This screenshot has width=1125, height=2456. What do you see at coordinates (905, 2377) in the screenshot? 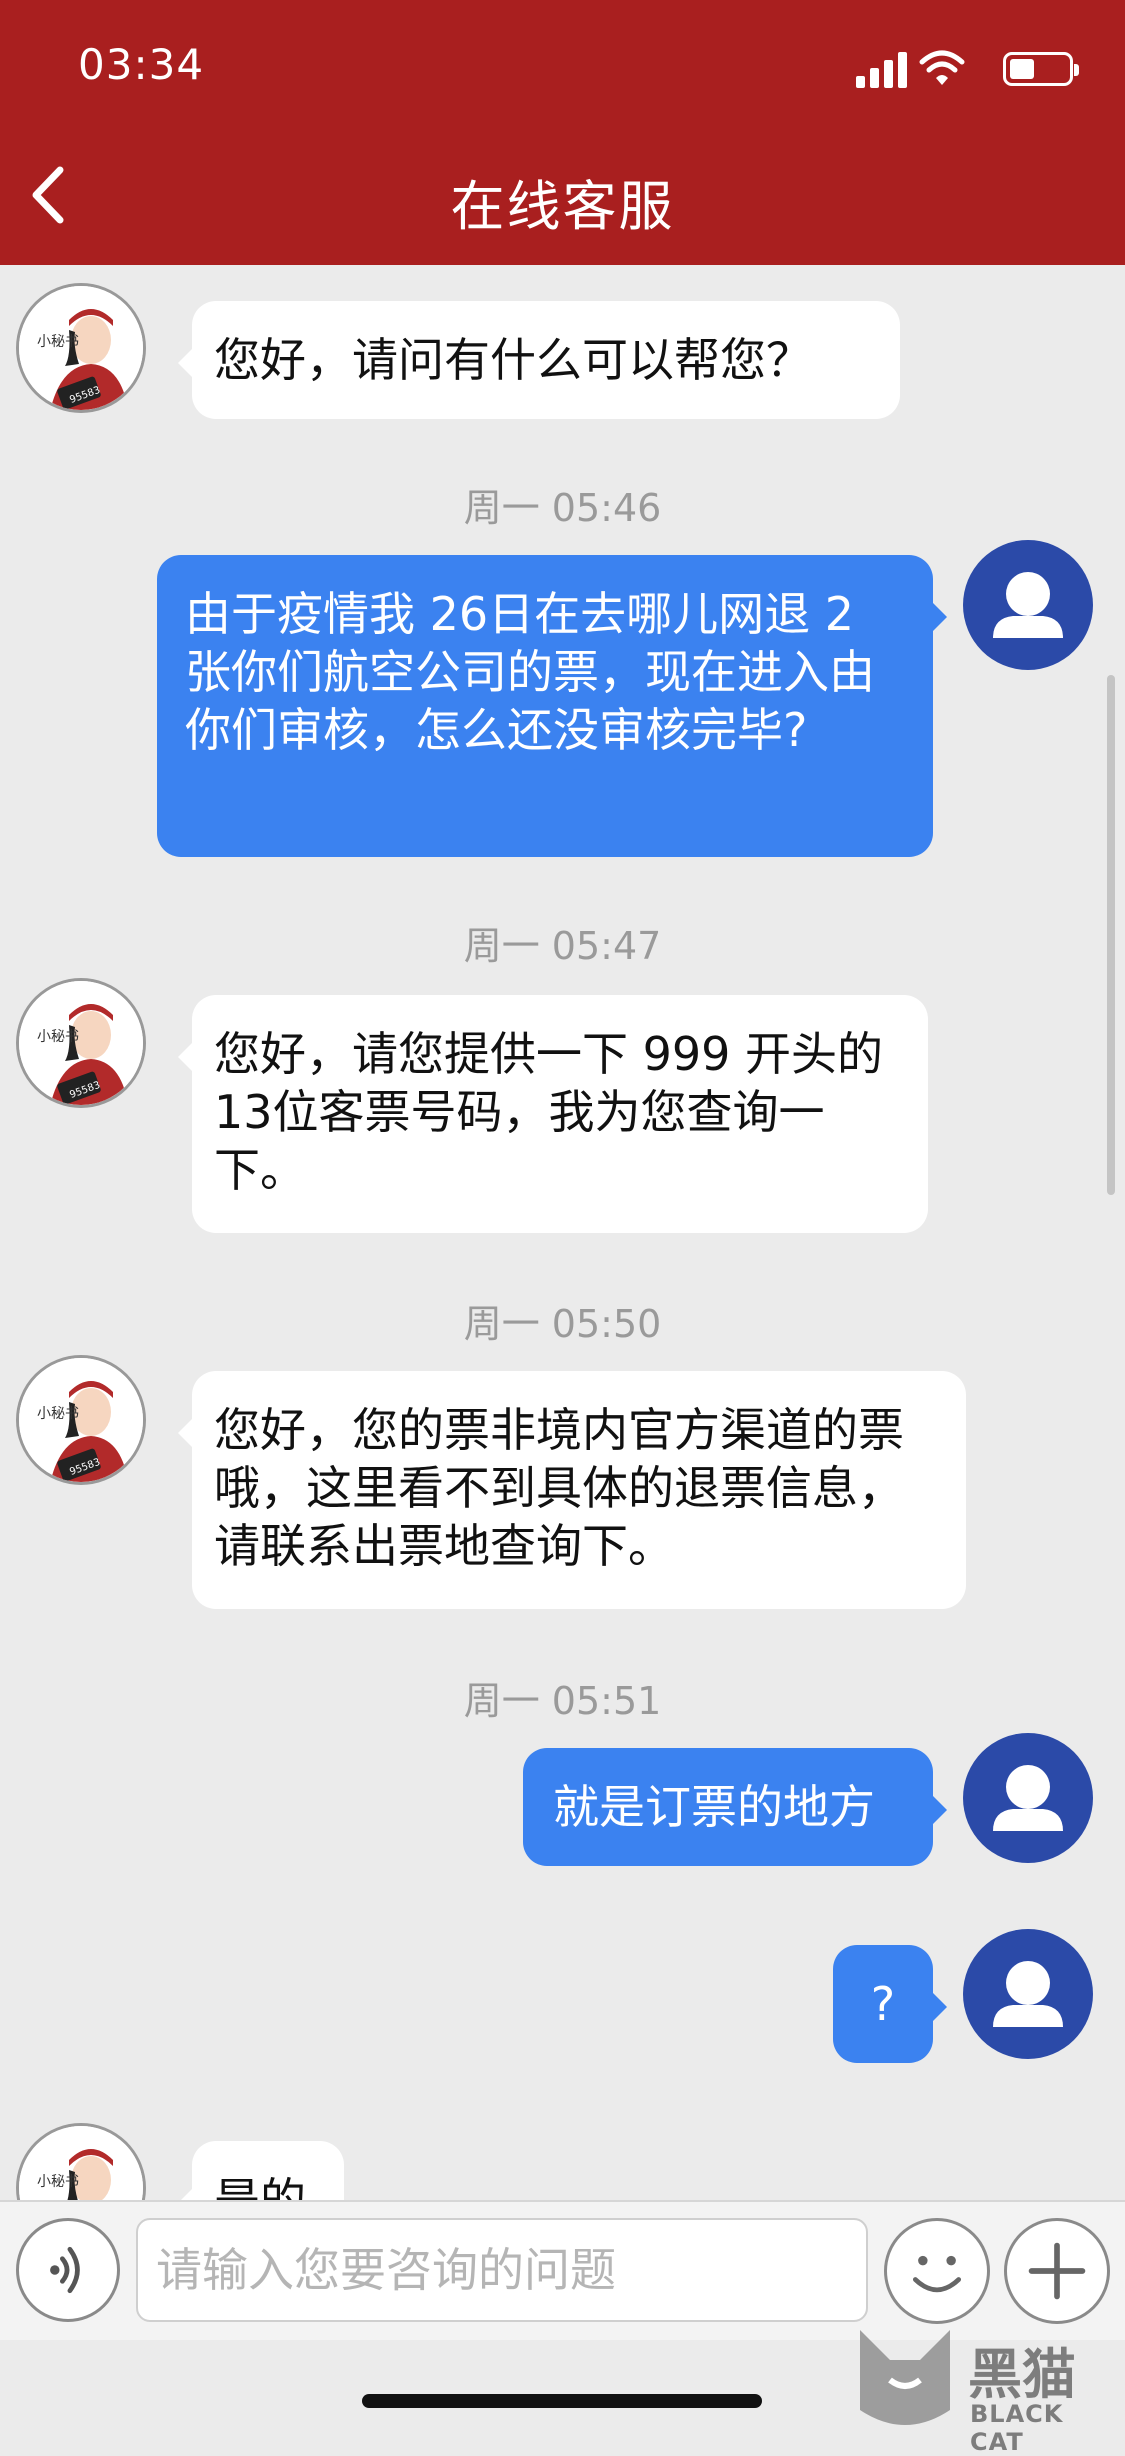
I see `black-cat-logo-icon` at bounding box center [905, 2377].